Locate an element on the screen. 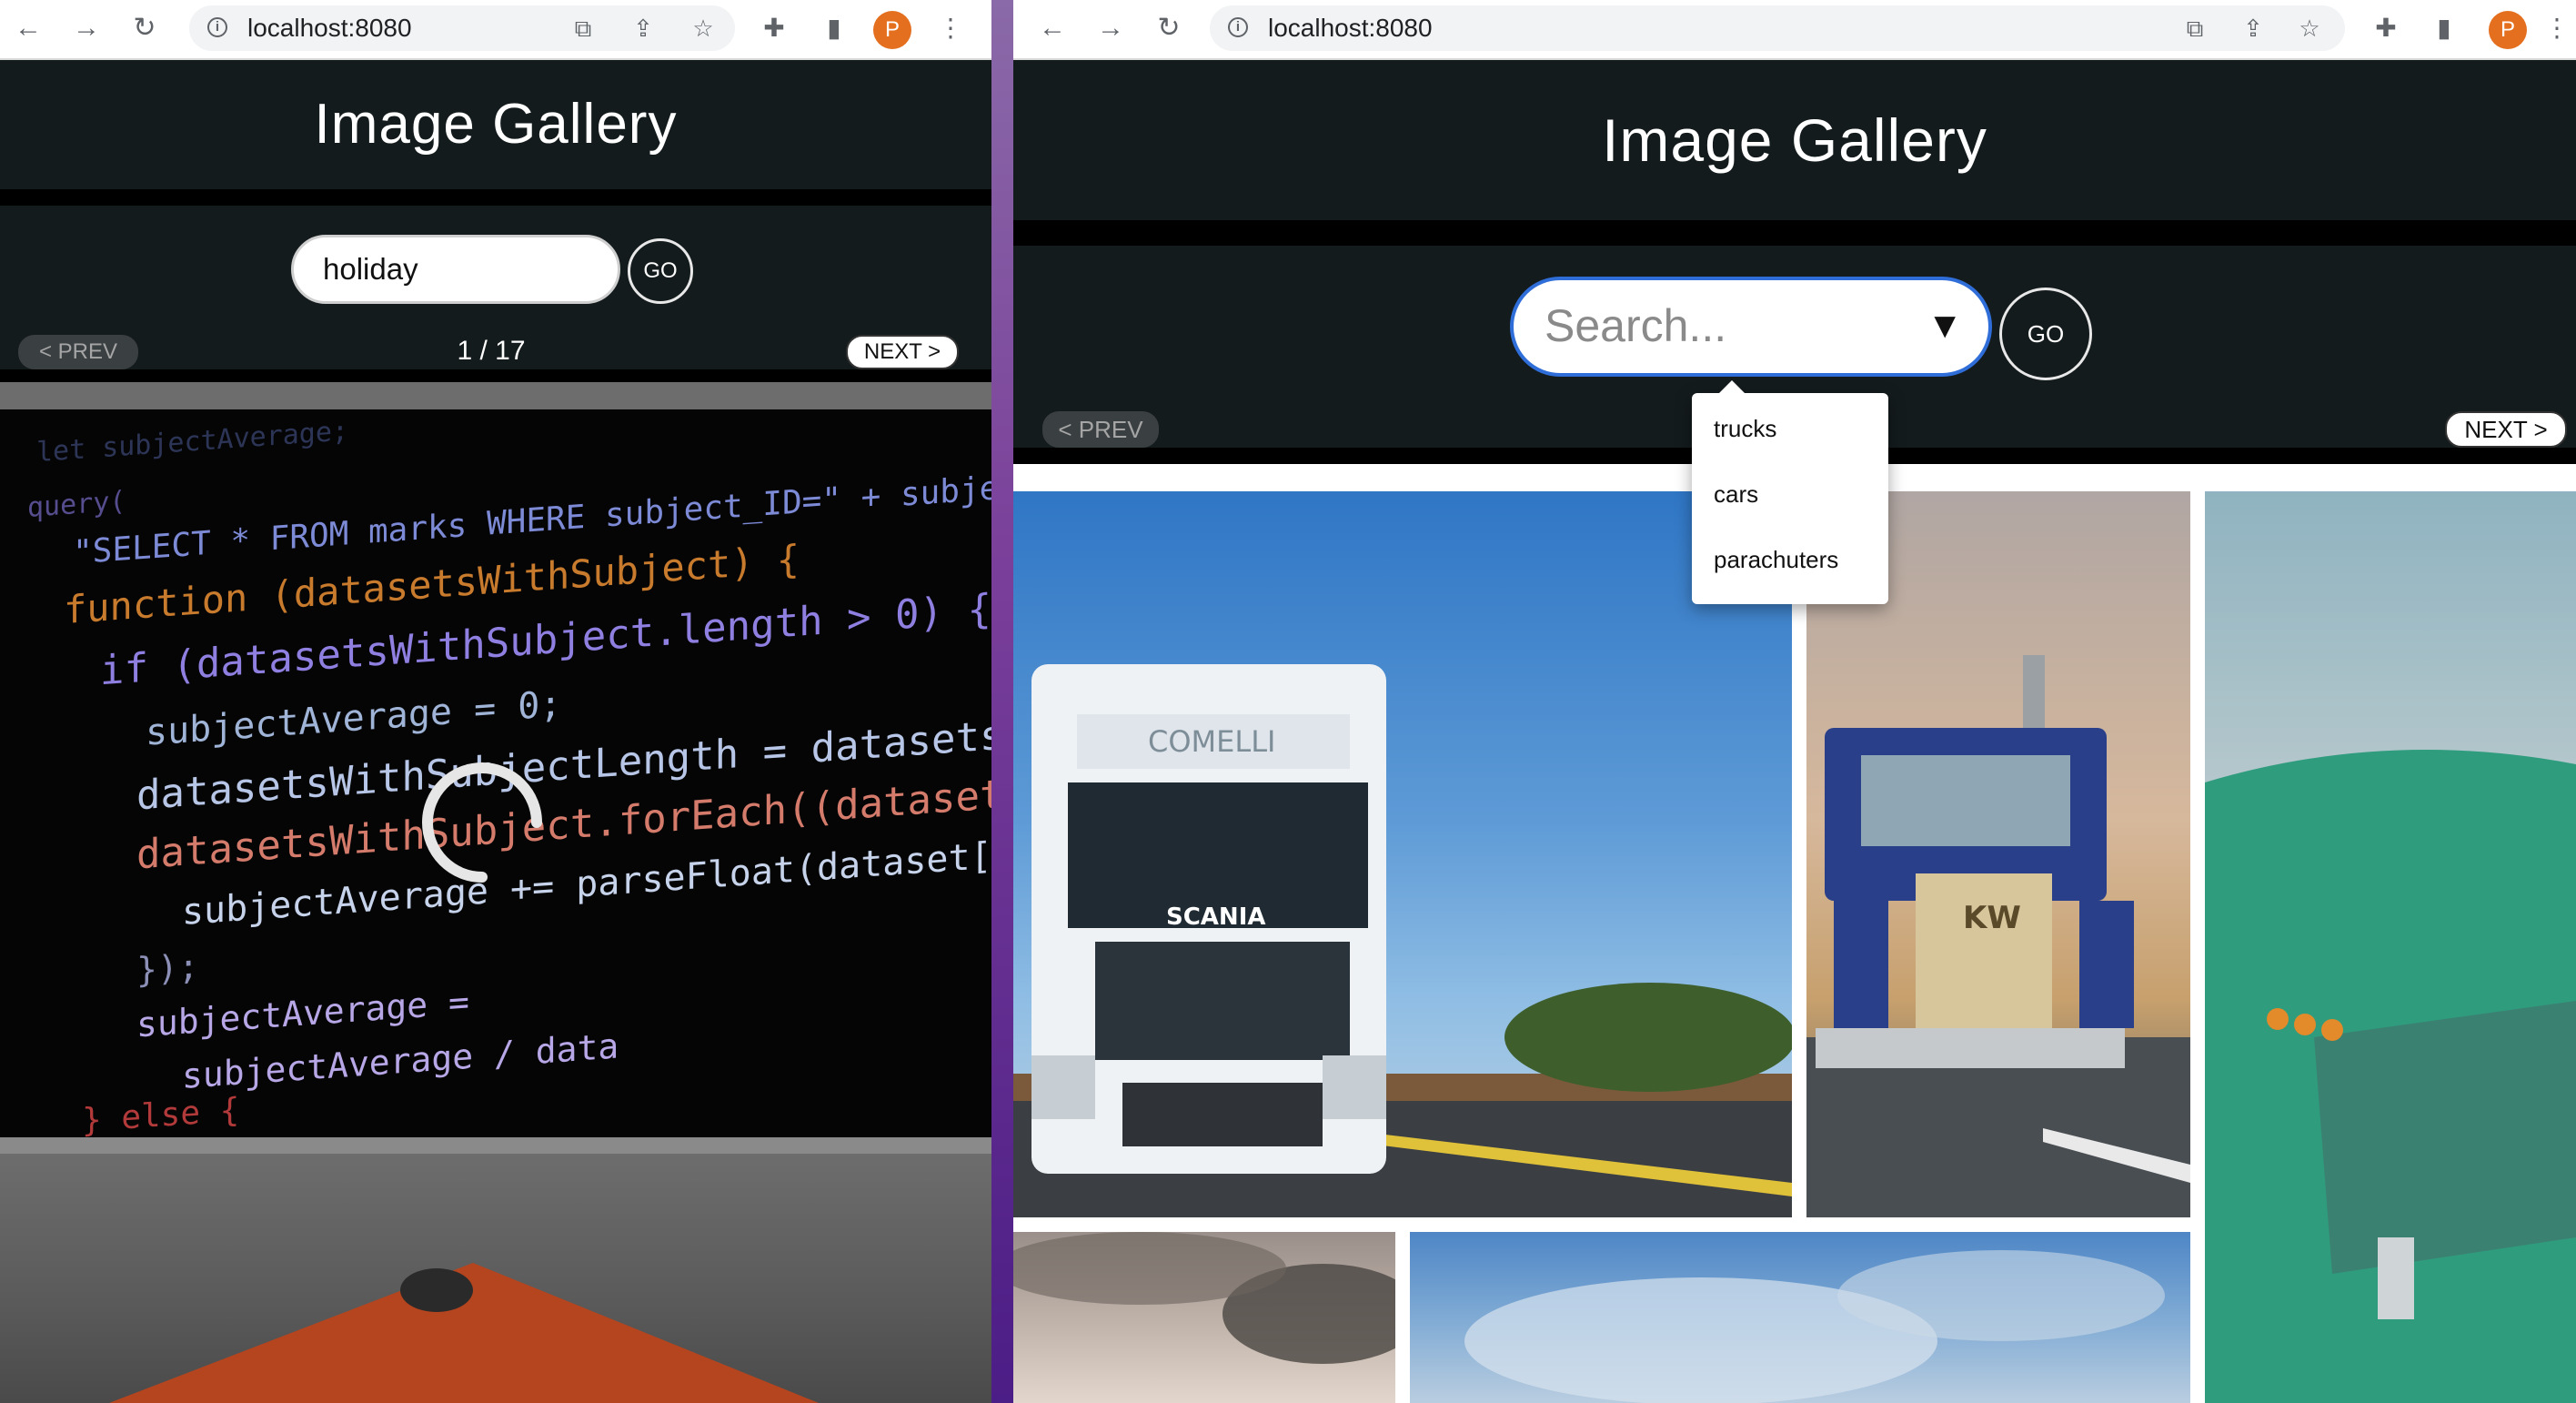  search-suggestions-dropdown: trucks cars parachuters is located at coordinates (1790, 492).